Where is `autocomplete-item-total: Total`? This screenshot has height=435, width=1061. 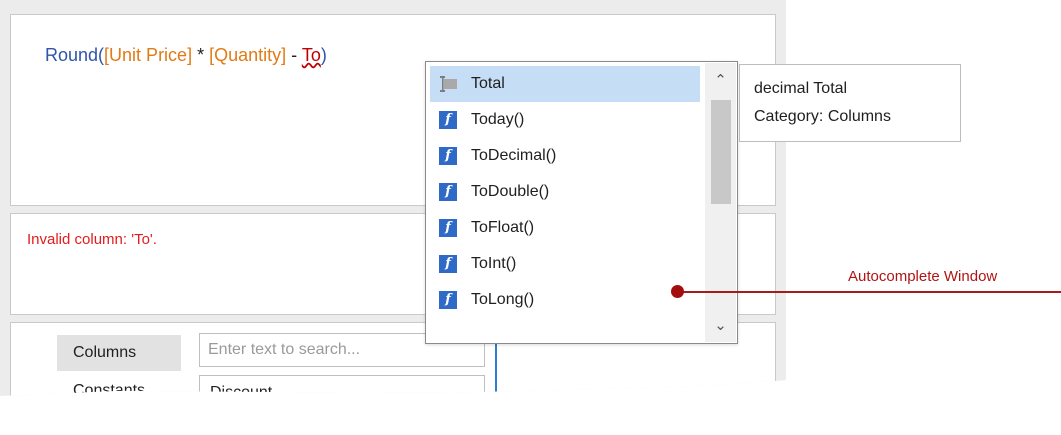 autocomplete-item-total: Total is located at coordinates (565, 84).